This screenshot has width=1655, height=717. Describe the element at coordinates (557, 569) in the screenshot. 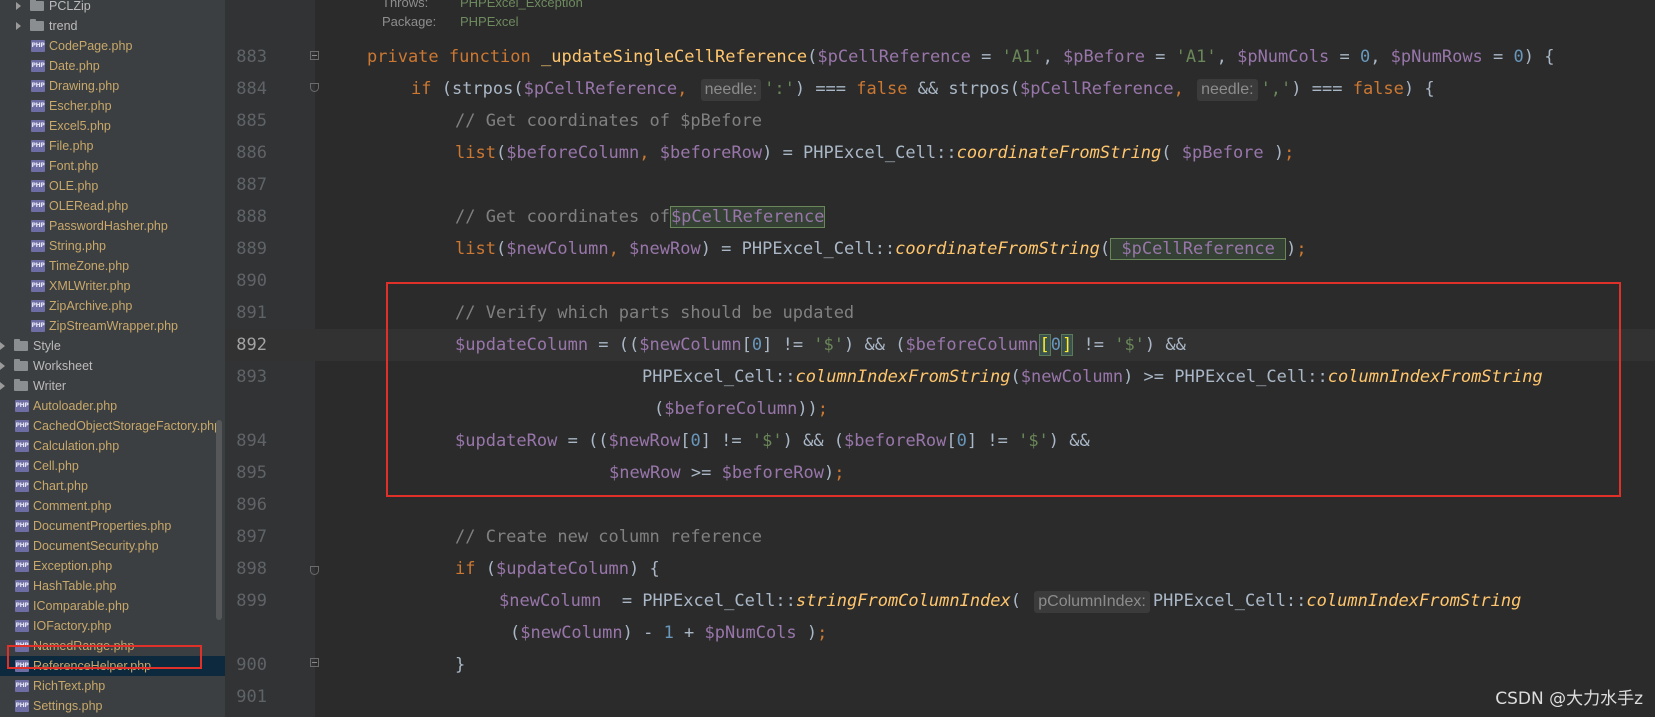

I see `code-line-898: if ($updateColumn) {` at that location.